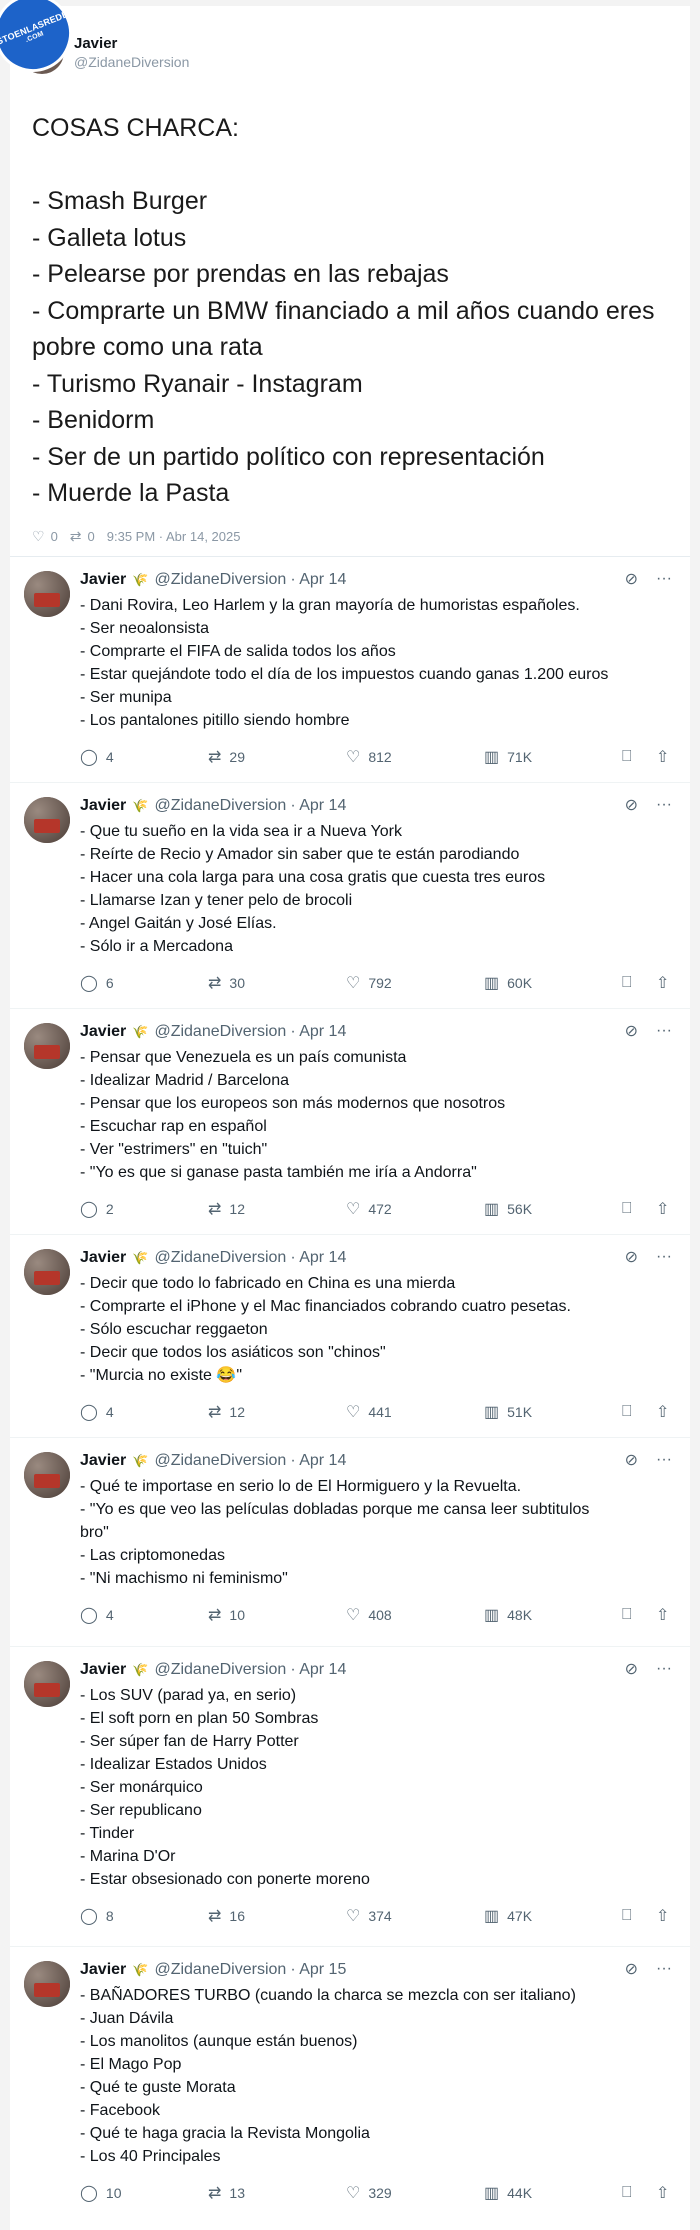 The height and width of the screenshot is (2230, 700). What do you see at coordinates (97, 983) in the screenshot?
I see `reply-button: ◯ 6` at bounding box center [97, 983].